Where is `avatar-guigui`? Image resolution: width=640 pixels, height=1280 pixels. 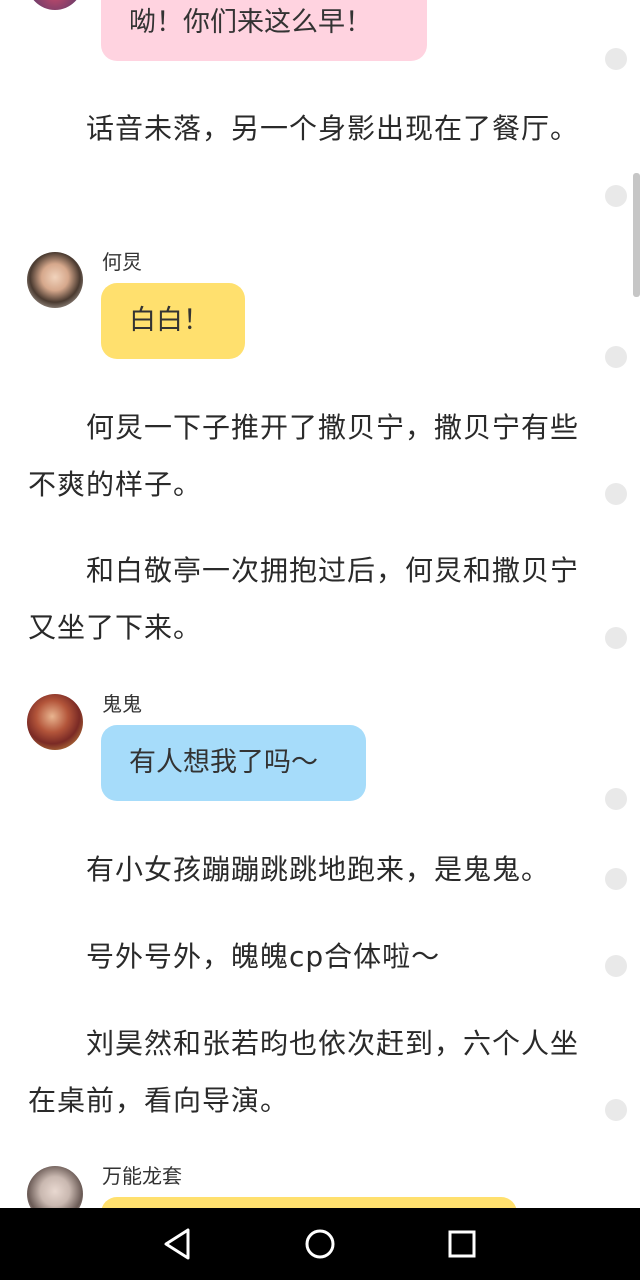 avatar-guigui is located at coordinates (55, 722).